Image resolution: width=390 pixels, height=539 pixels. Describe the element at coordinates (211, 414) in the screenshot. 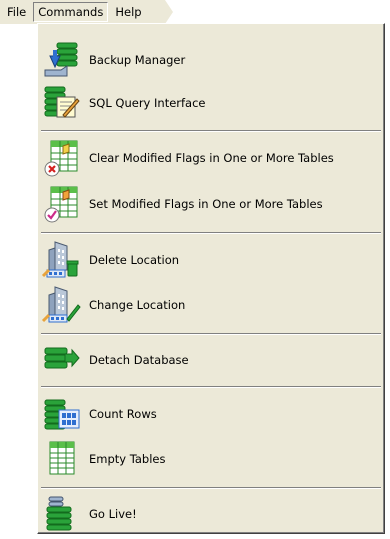

I see `menu-item-count-rows: Count Rows` at that location.